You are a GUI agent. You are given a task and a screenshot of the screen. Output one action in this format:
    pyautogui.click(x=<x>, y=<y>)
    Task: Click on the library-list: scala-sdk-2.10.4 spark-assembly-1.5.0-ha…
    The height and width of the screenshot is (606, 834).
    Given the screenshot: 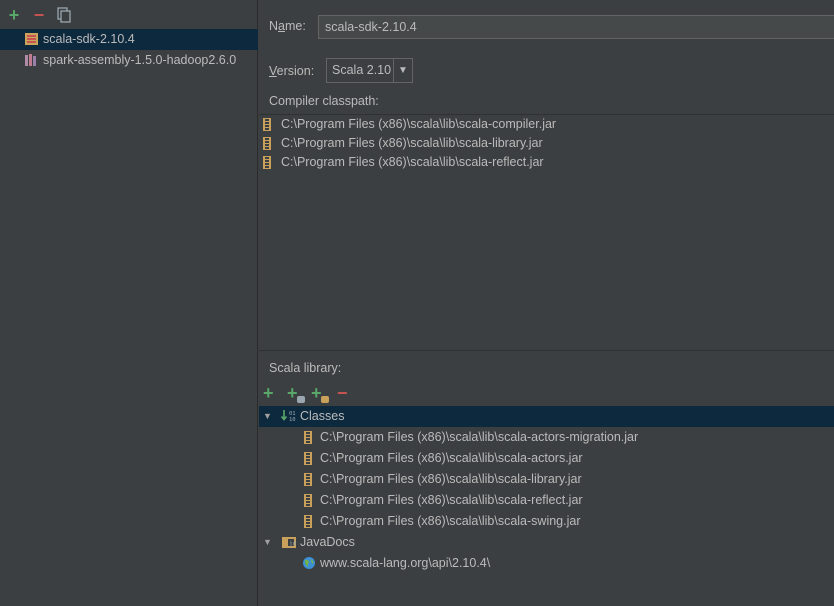 What is the action you would take?
    pyautogui.click(x=129, y=50)
    